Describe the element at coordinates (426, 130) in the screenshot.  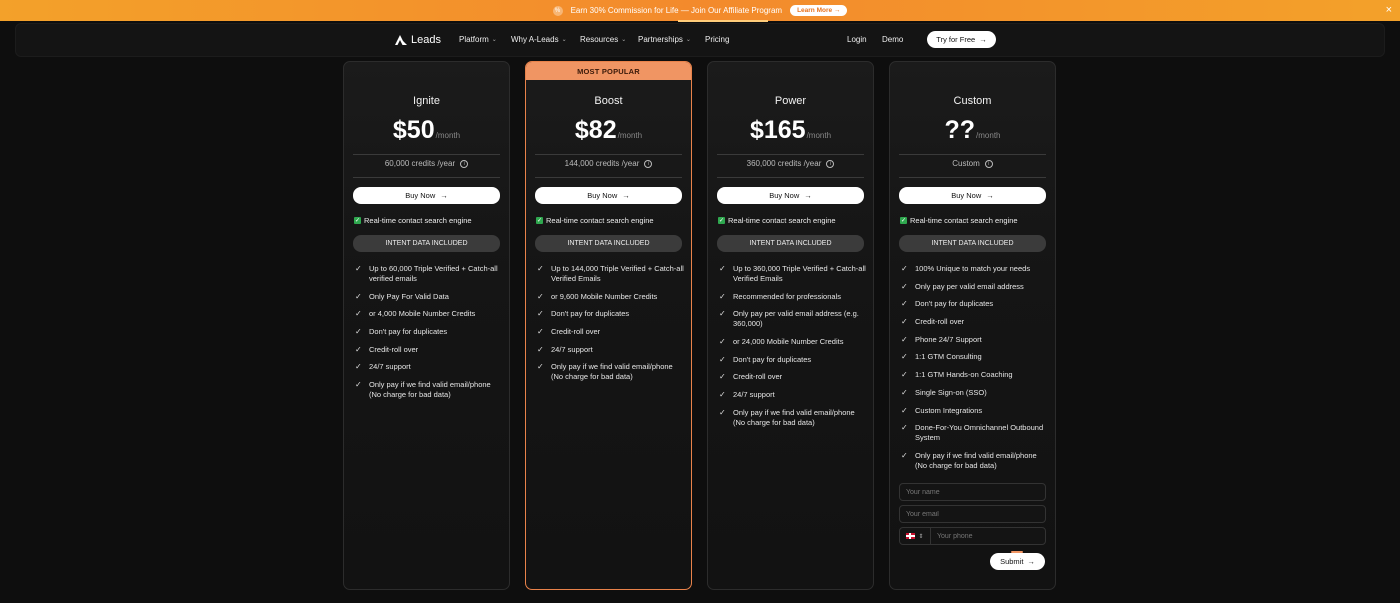
I see `price-row: $50 /month` at that location.